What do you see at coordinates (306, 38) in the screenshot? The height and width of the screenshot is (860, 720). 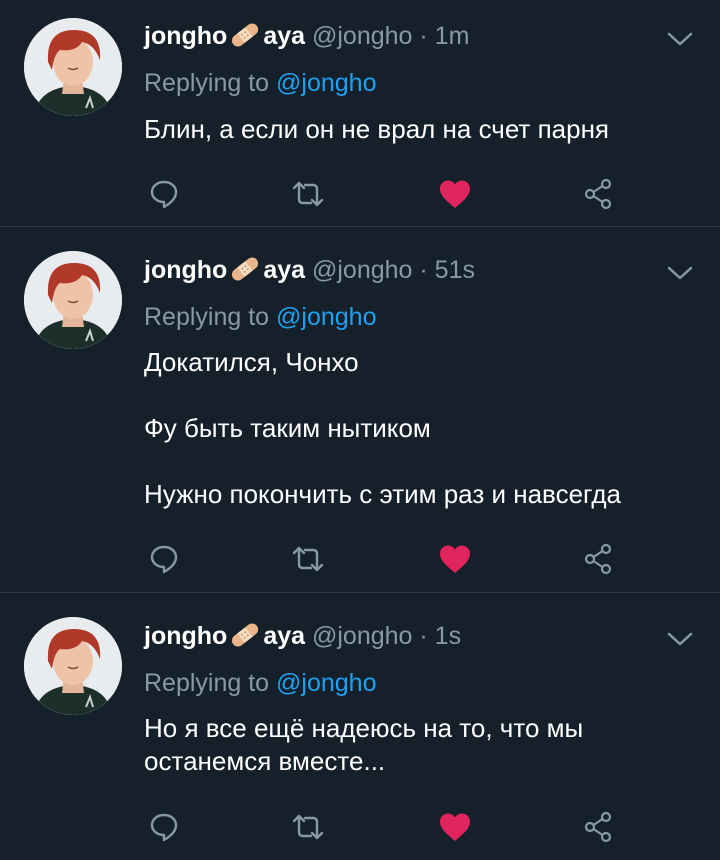 I see `tweet-header: jongho aya @jongho · 1m` at bounding box center [306, 38].